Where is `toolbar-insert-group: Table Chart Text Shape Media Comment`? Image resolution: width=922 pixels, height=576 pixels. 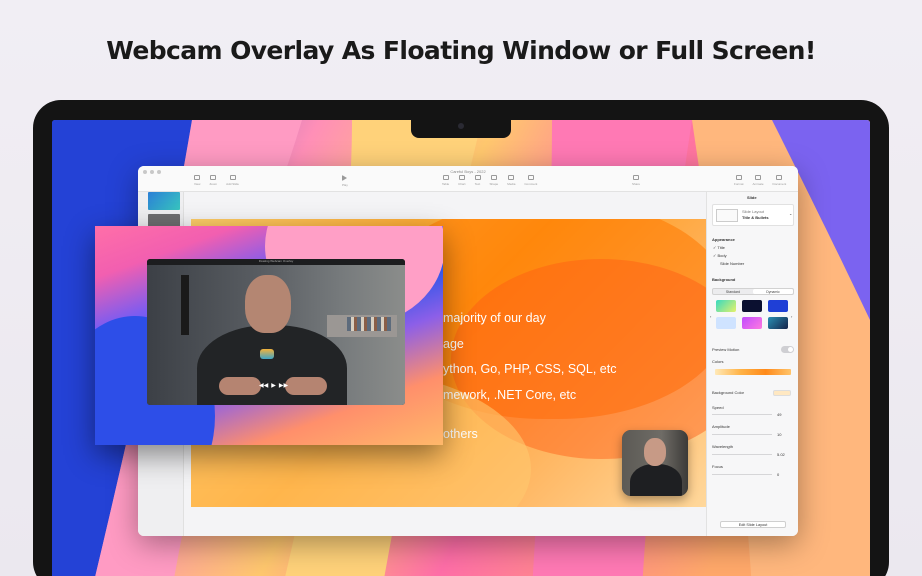 toolbar-insert-group: Table Chart Text Shape Media Comment is located at coordinates (489, 180).